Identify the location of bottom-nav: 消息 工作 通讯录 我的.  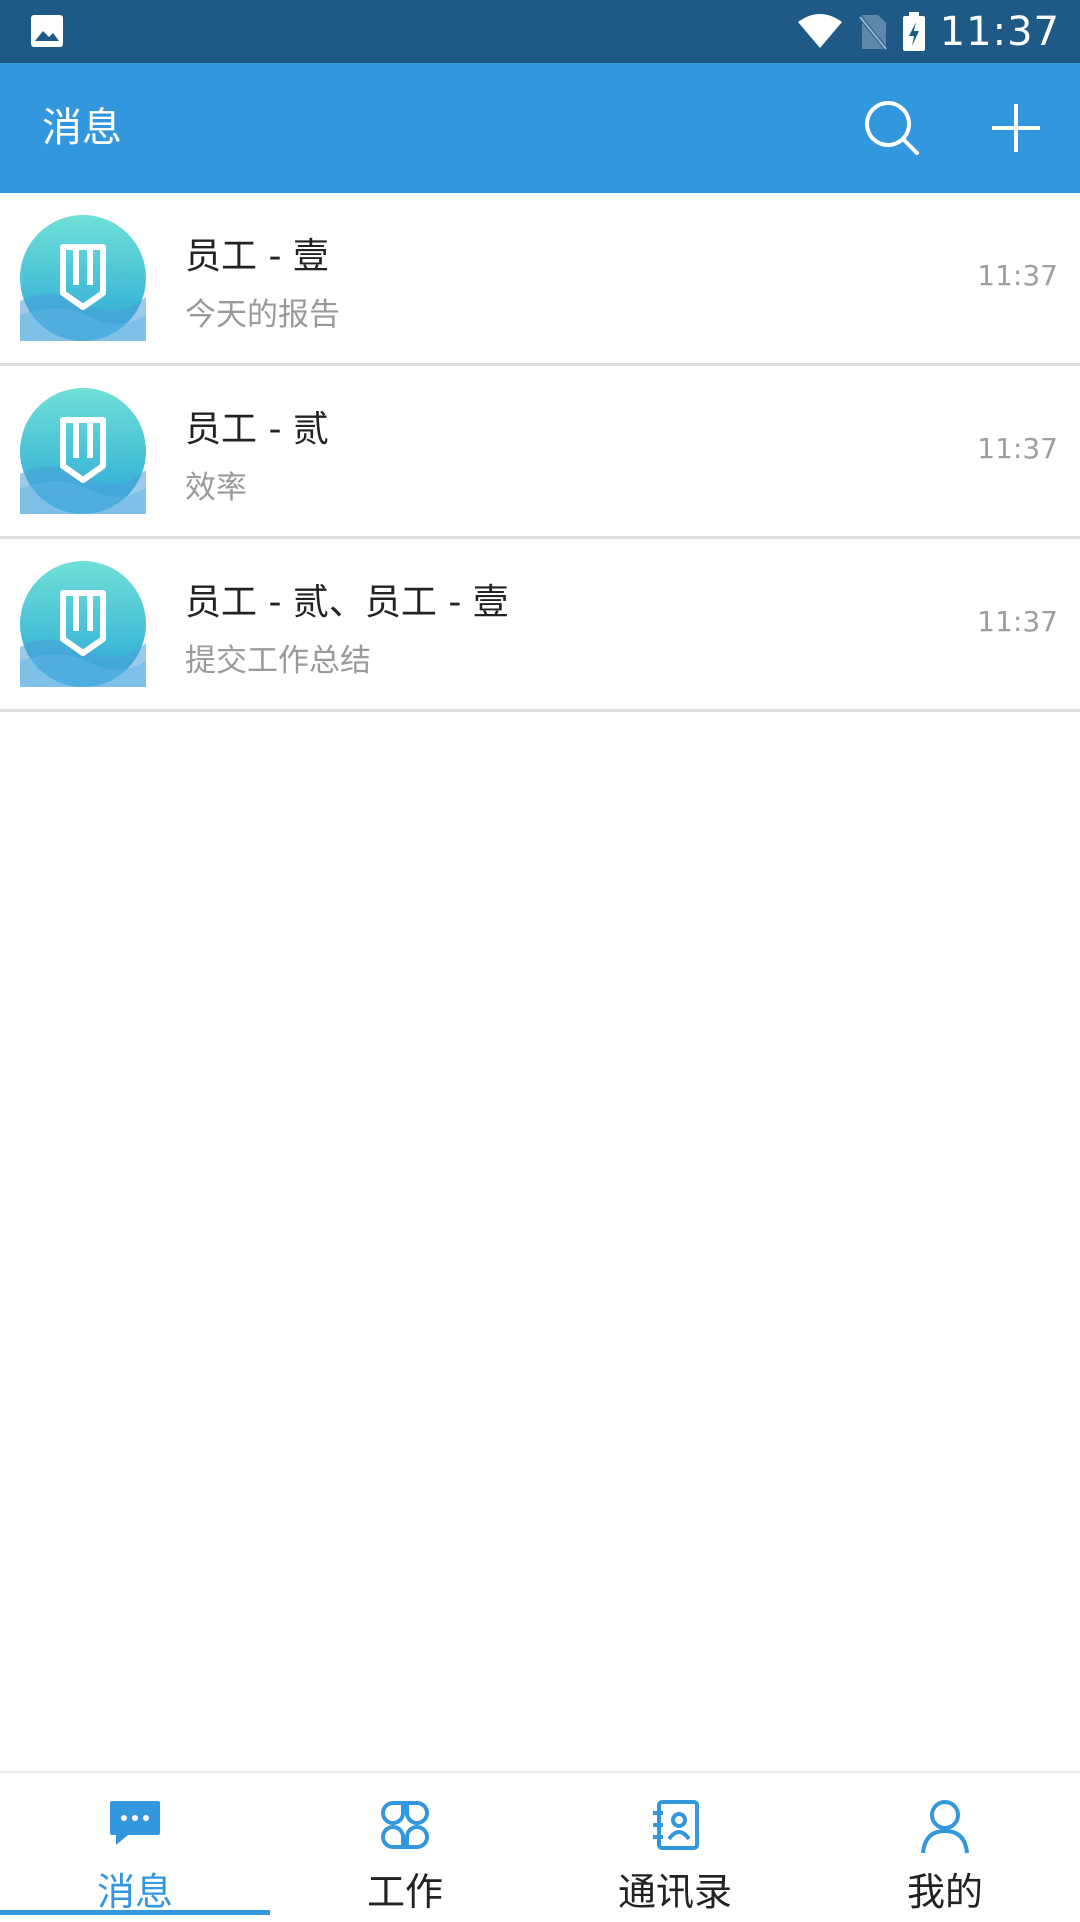
(540, 1846).